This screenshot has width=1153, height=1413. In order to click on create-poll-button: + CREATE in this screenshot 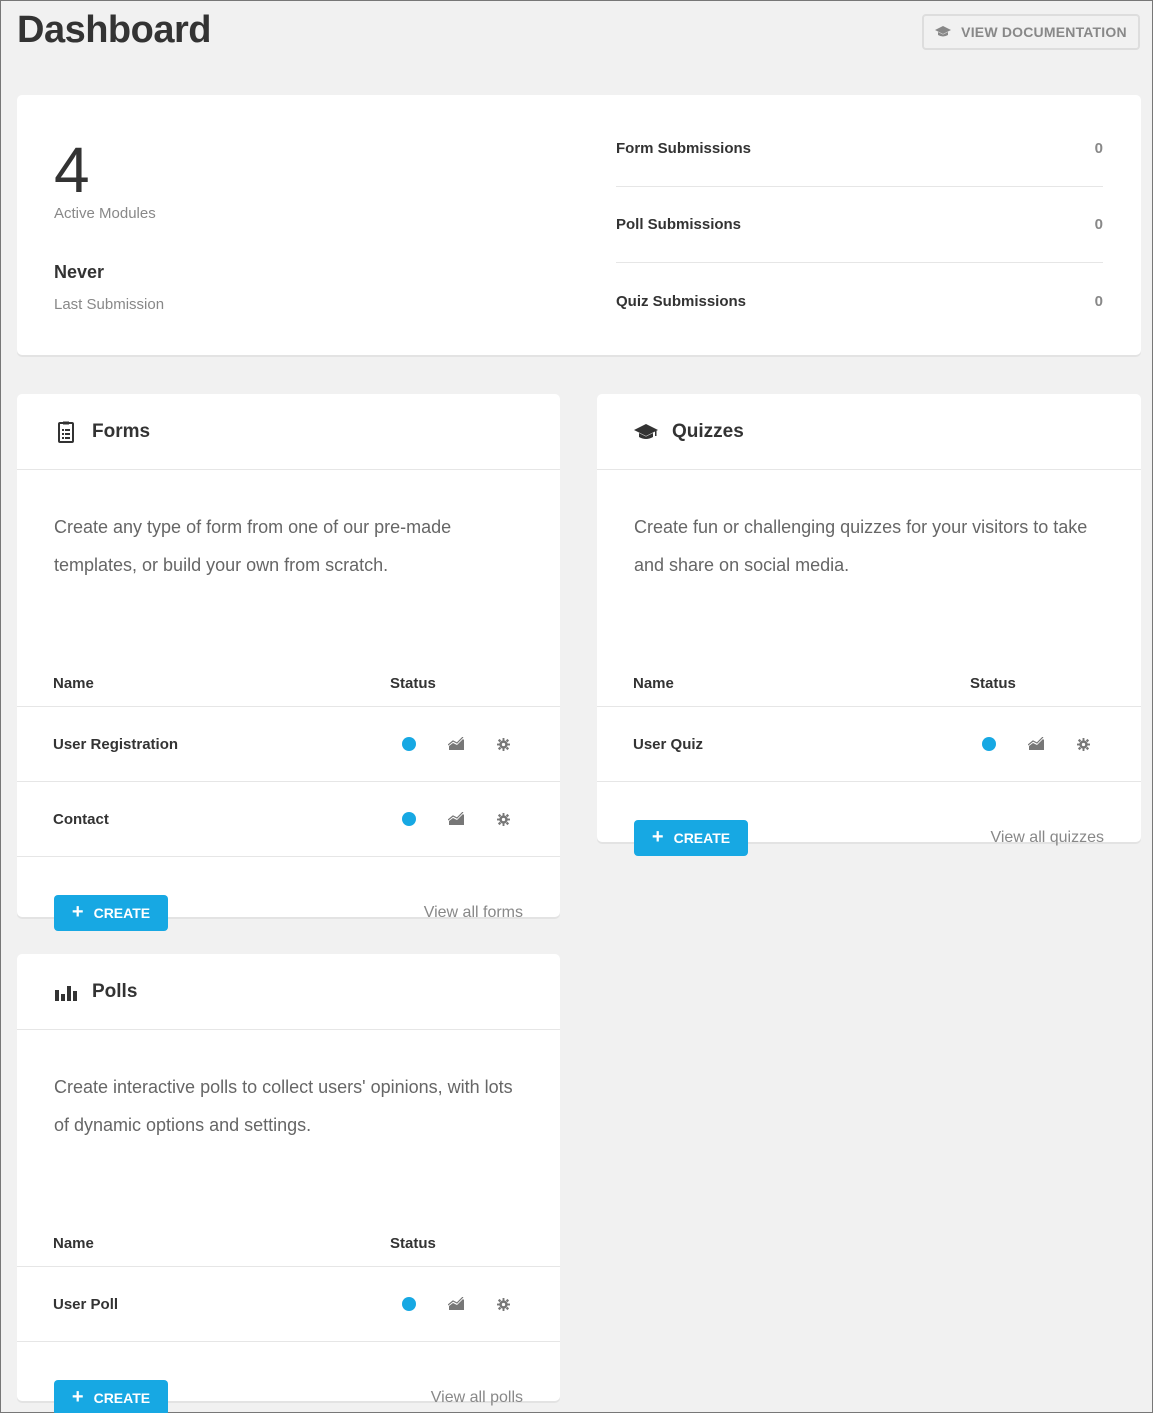, I will do `click(111, 1396)`.